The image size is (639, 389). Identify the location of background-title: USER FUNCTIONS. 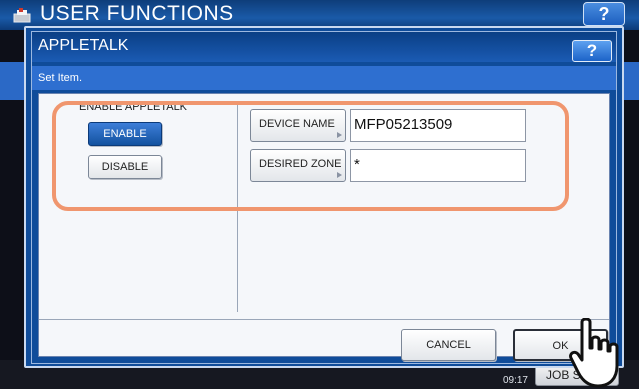
(137, 13).